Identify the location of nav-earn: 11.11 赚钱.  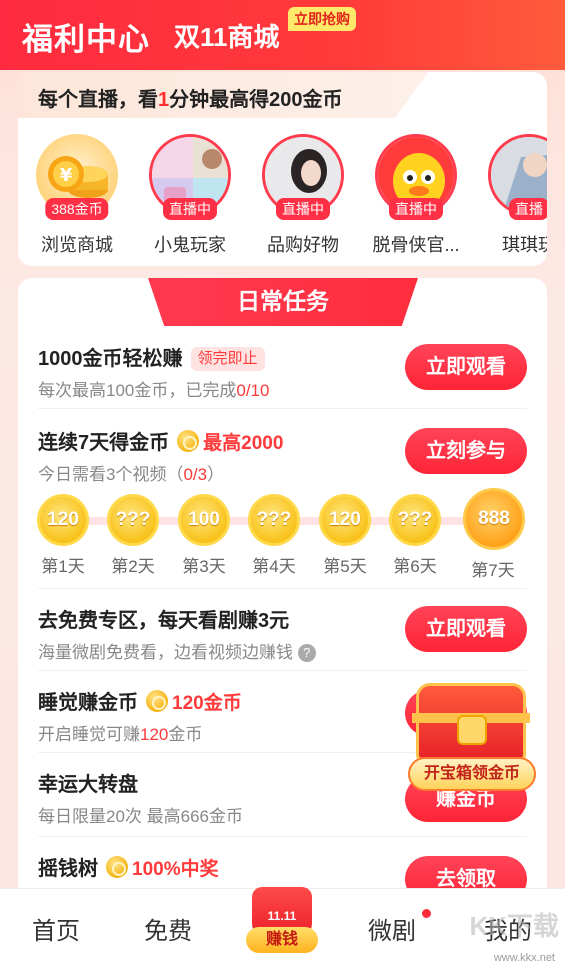
(282, 922).